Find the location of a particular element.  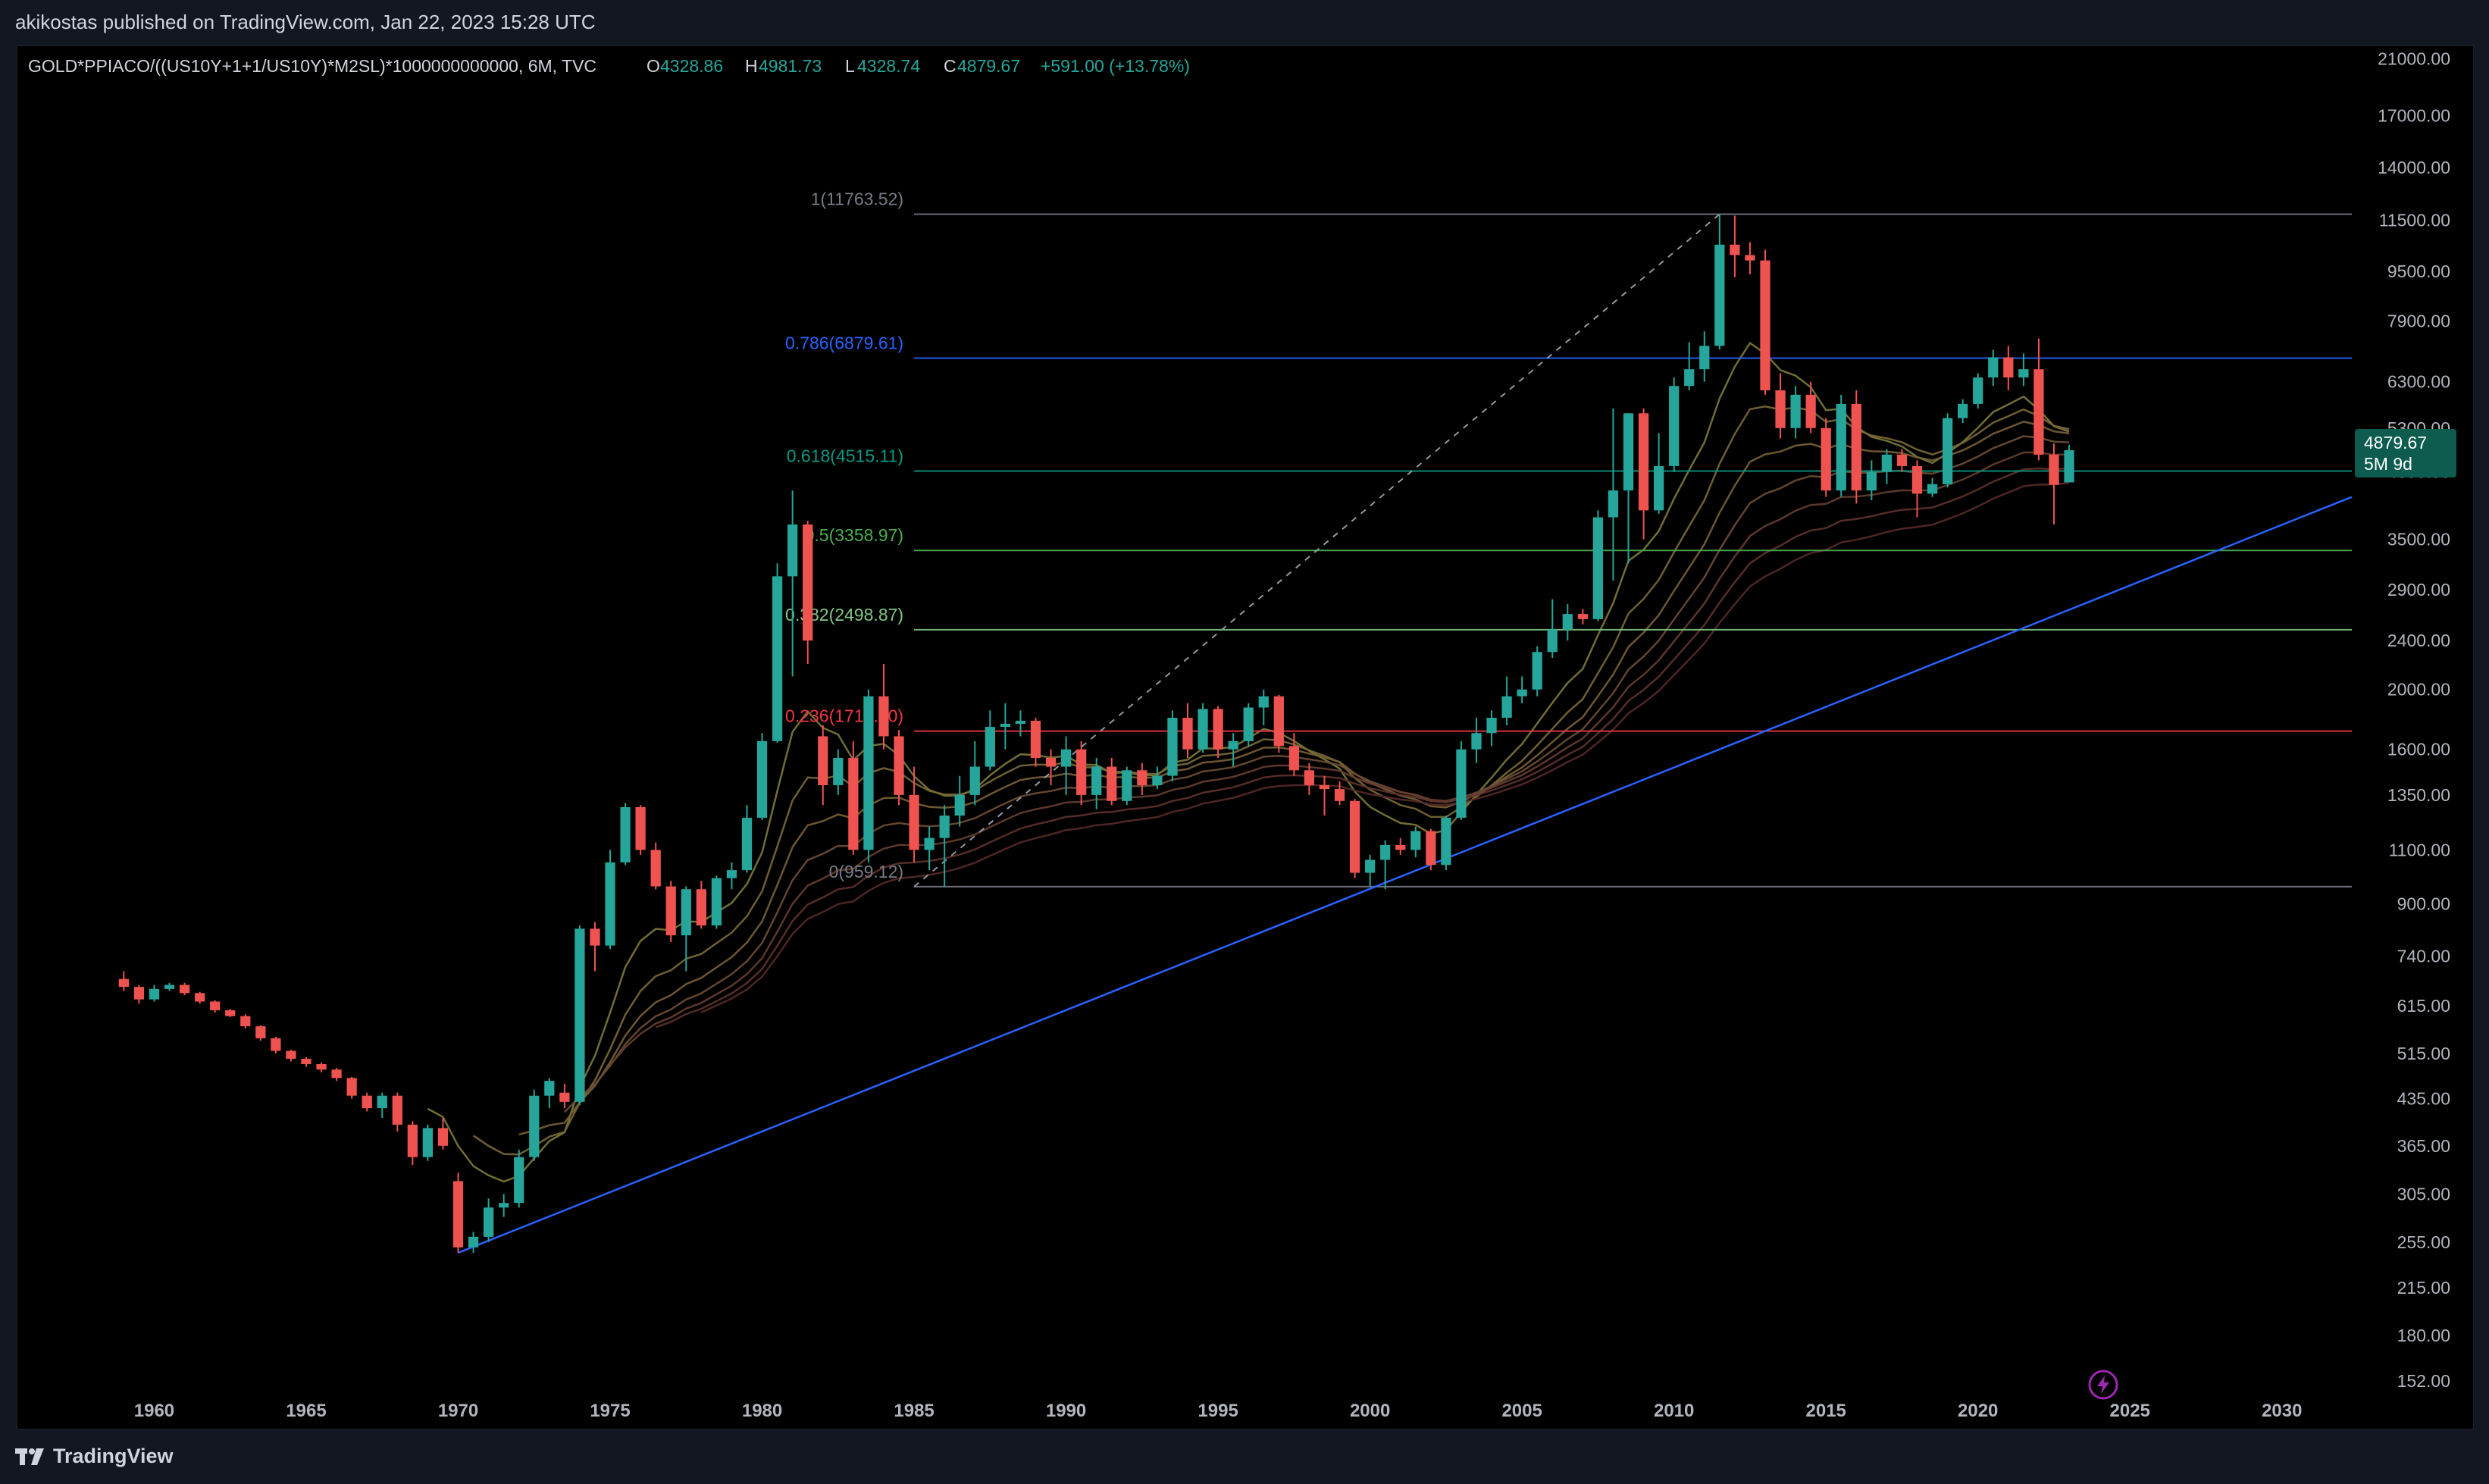

y-tick-label: 365.00 is located at coordinates (2423, 1146).